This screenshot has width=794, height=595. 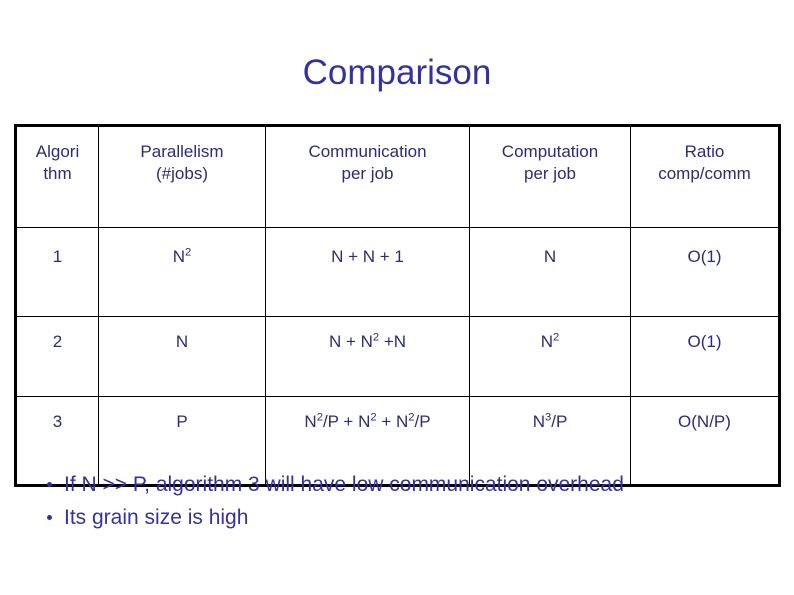 What do you see at coordinates (57, 272) in the screenshot?
I see `cell-algorithm: 1` at bounding box center [57, 272].